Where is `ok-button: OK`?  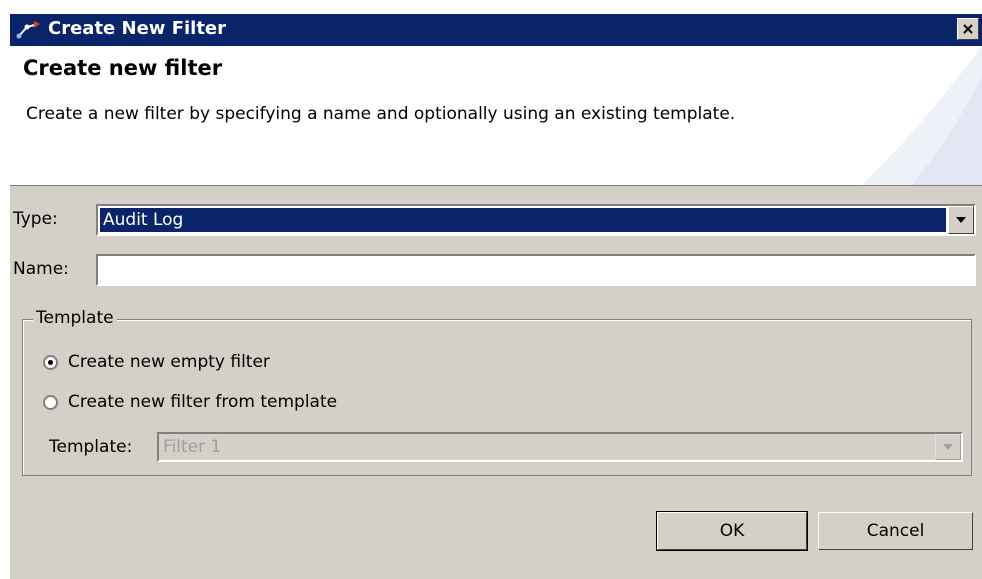
ok-button: OK is located at coordinates (732, 531).